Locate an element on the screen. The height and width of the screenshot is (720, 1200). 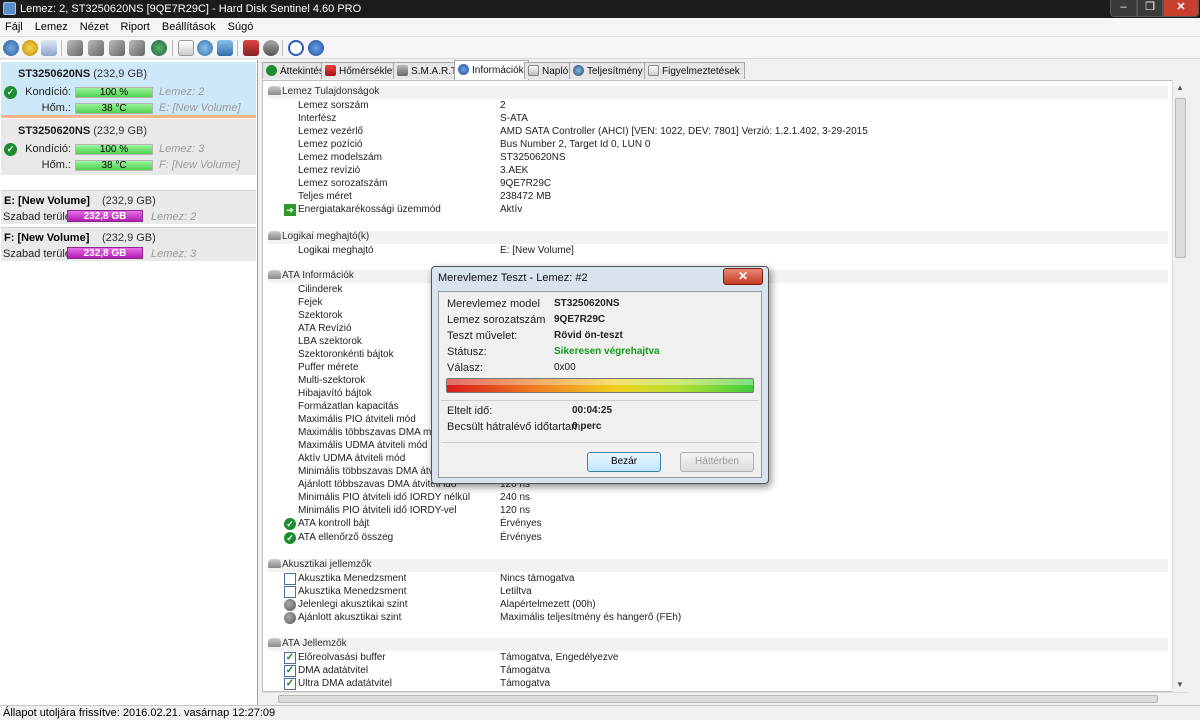
info-row: ✓ ATA kontroll bájt Érvényes is located at coordinates (726, 524).